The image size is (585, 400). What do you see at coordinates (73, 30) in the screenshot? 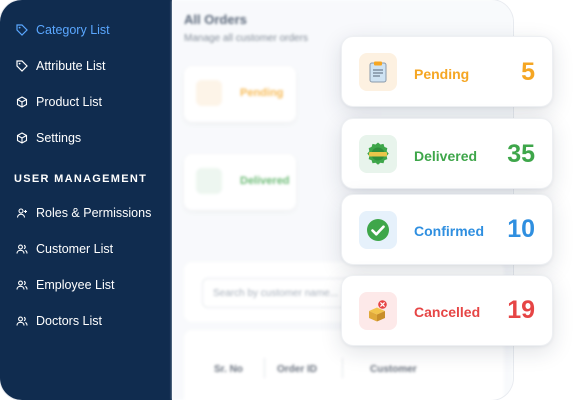
I see `sidebar-item-label: Category List` at bounding box center [73, 30].